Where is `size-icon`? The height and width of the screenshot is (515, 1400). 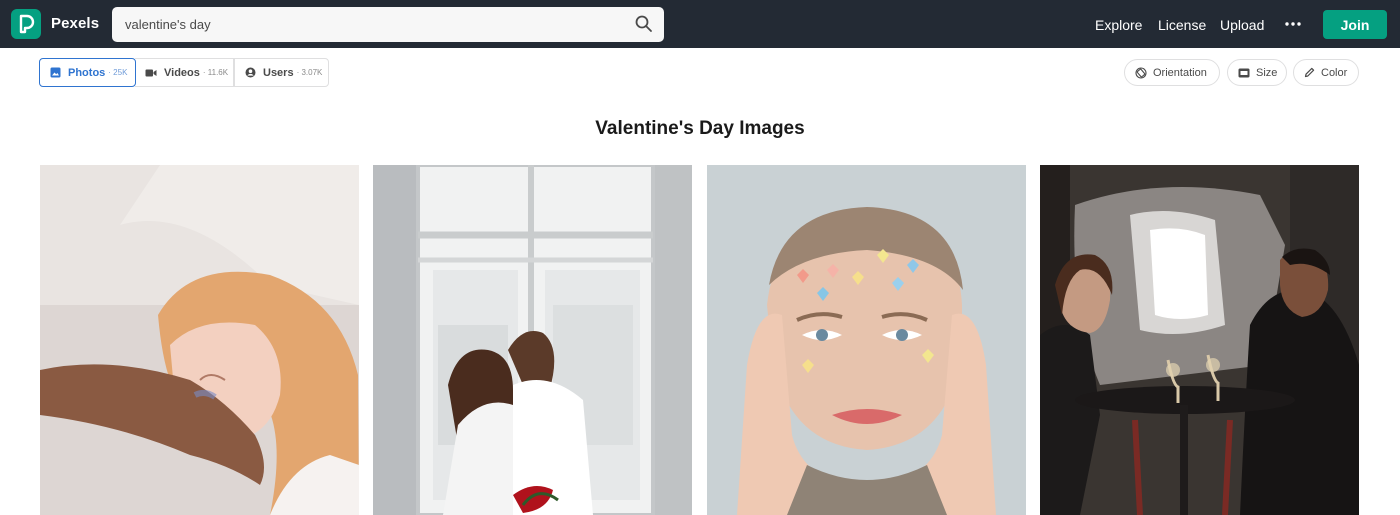 size-icon is located at coordinates (1244, 72).